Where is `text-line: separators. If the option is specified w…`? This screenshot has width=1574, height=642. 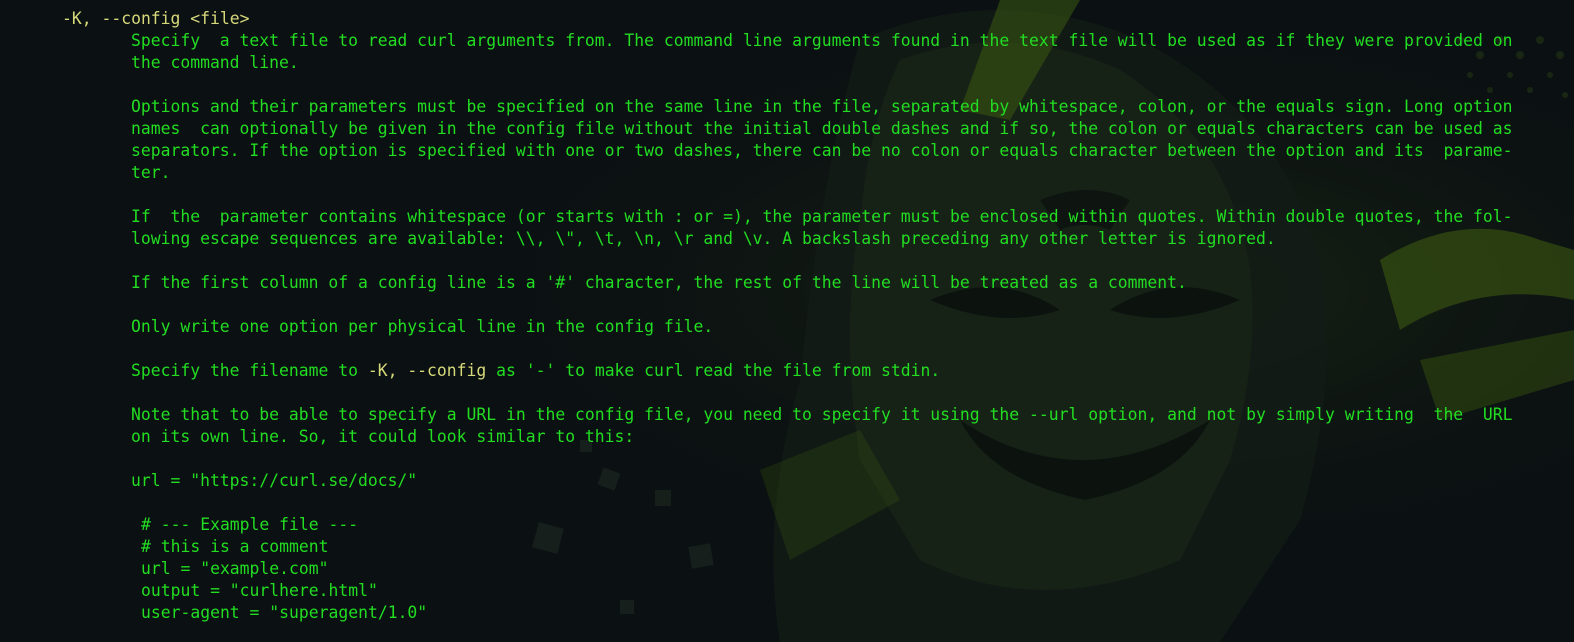 text-line: separators. If the option is specified w… is located at coordinates (822, 150).